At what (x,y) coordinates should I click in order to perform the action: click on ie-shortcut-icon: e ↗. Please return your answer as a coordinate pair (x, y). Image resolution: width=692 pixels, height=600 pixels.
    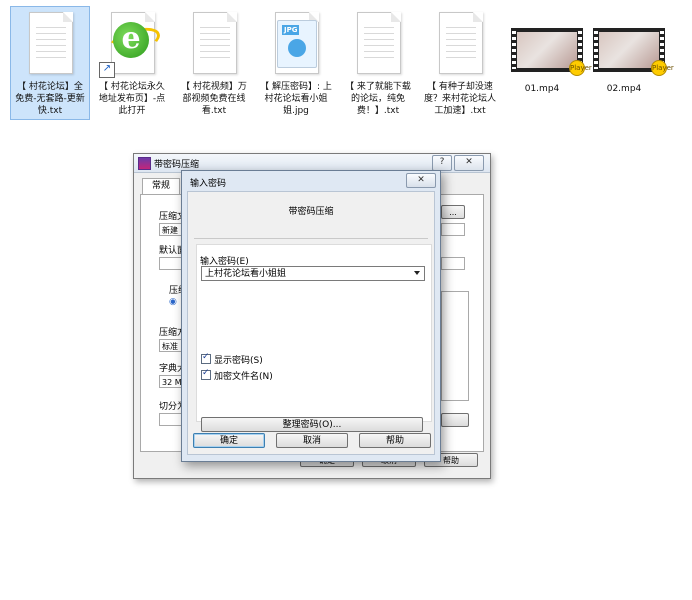
    Looking at the image, I should click on (131, 44).